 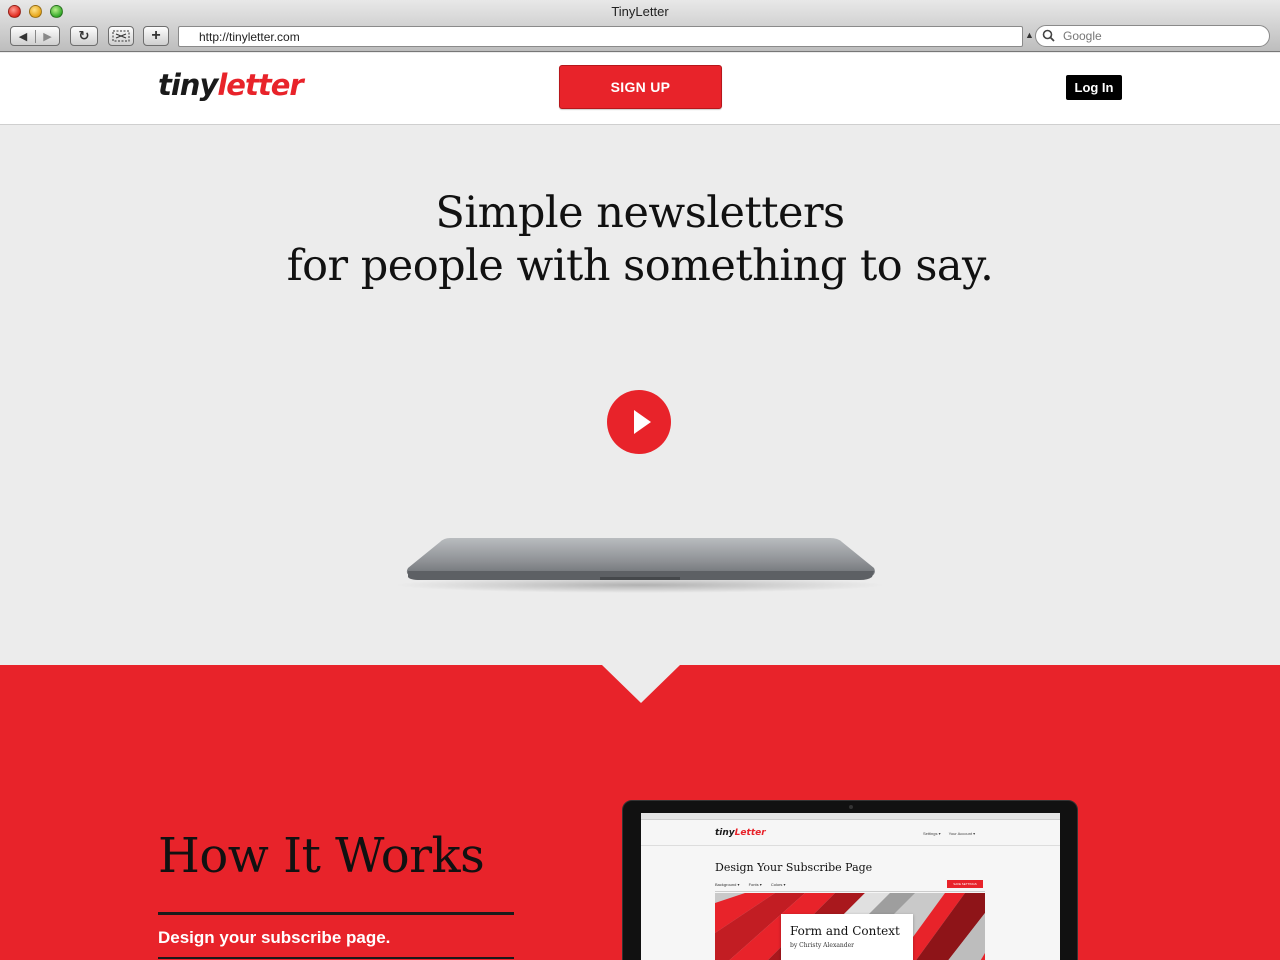 I want to click on address-bar: http://tinyletter.com, so click(x=600, y=36).